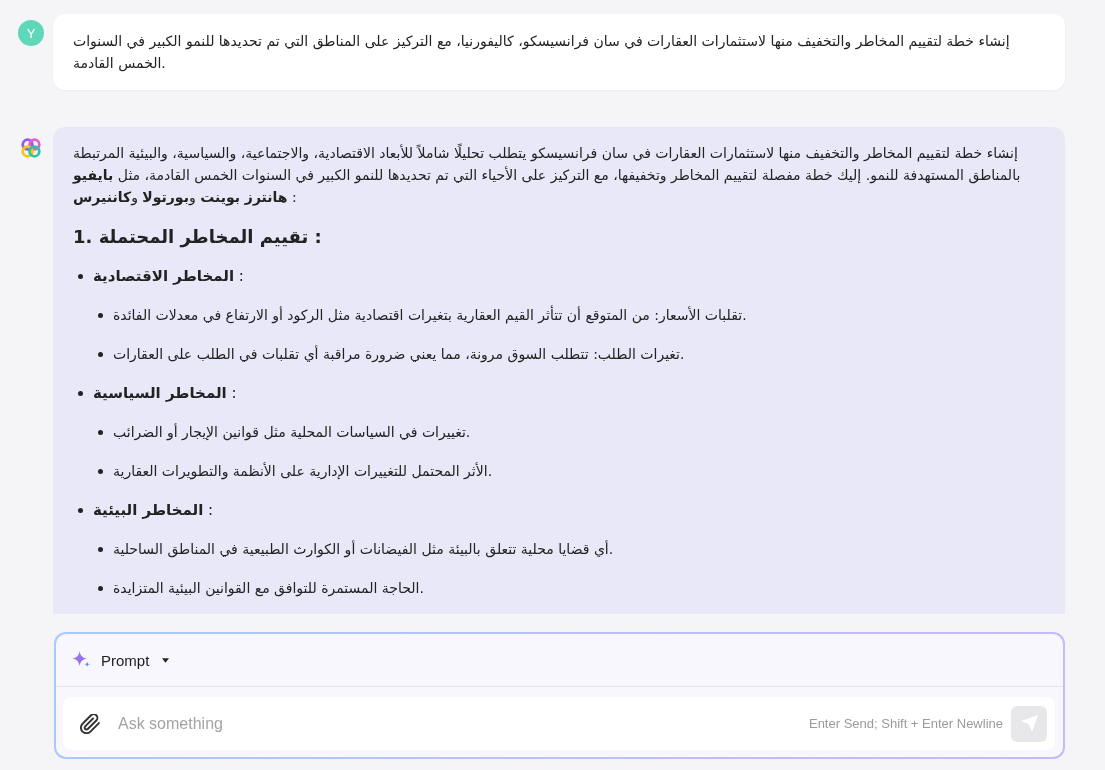 Image resolution: width=1105 pixels, height=770 pixels. Describe the element at coordinates (463, 723) in the screenshot. I see `message-input: Ask something` at that location.